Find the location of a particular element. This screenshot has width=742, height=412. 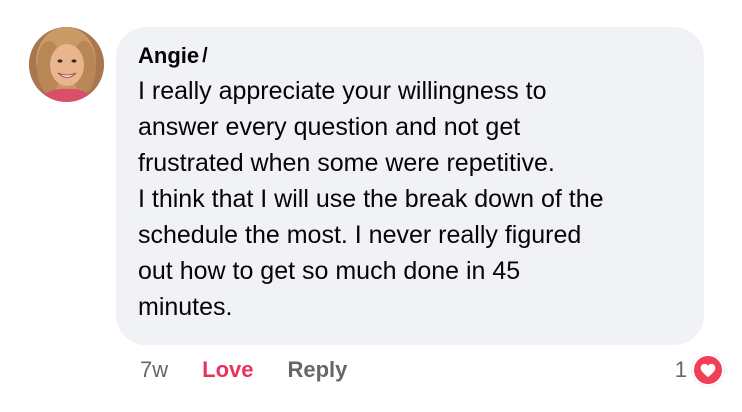

comment-line: frustrated when some were repetitive. is located at coordinates (346, 163).